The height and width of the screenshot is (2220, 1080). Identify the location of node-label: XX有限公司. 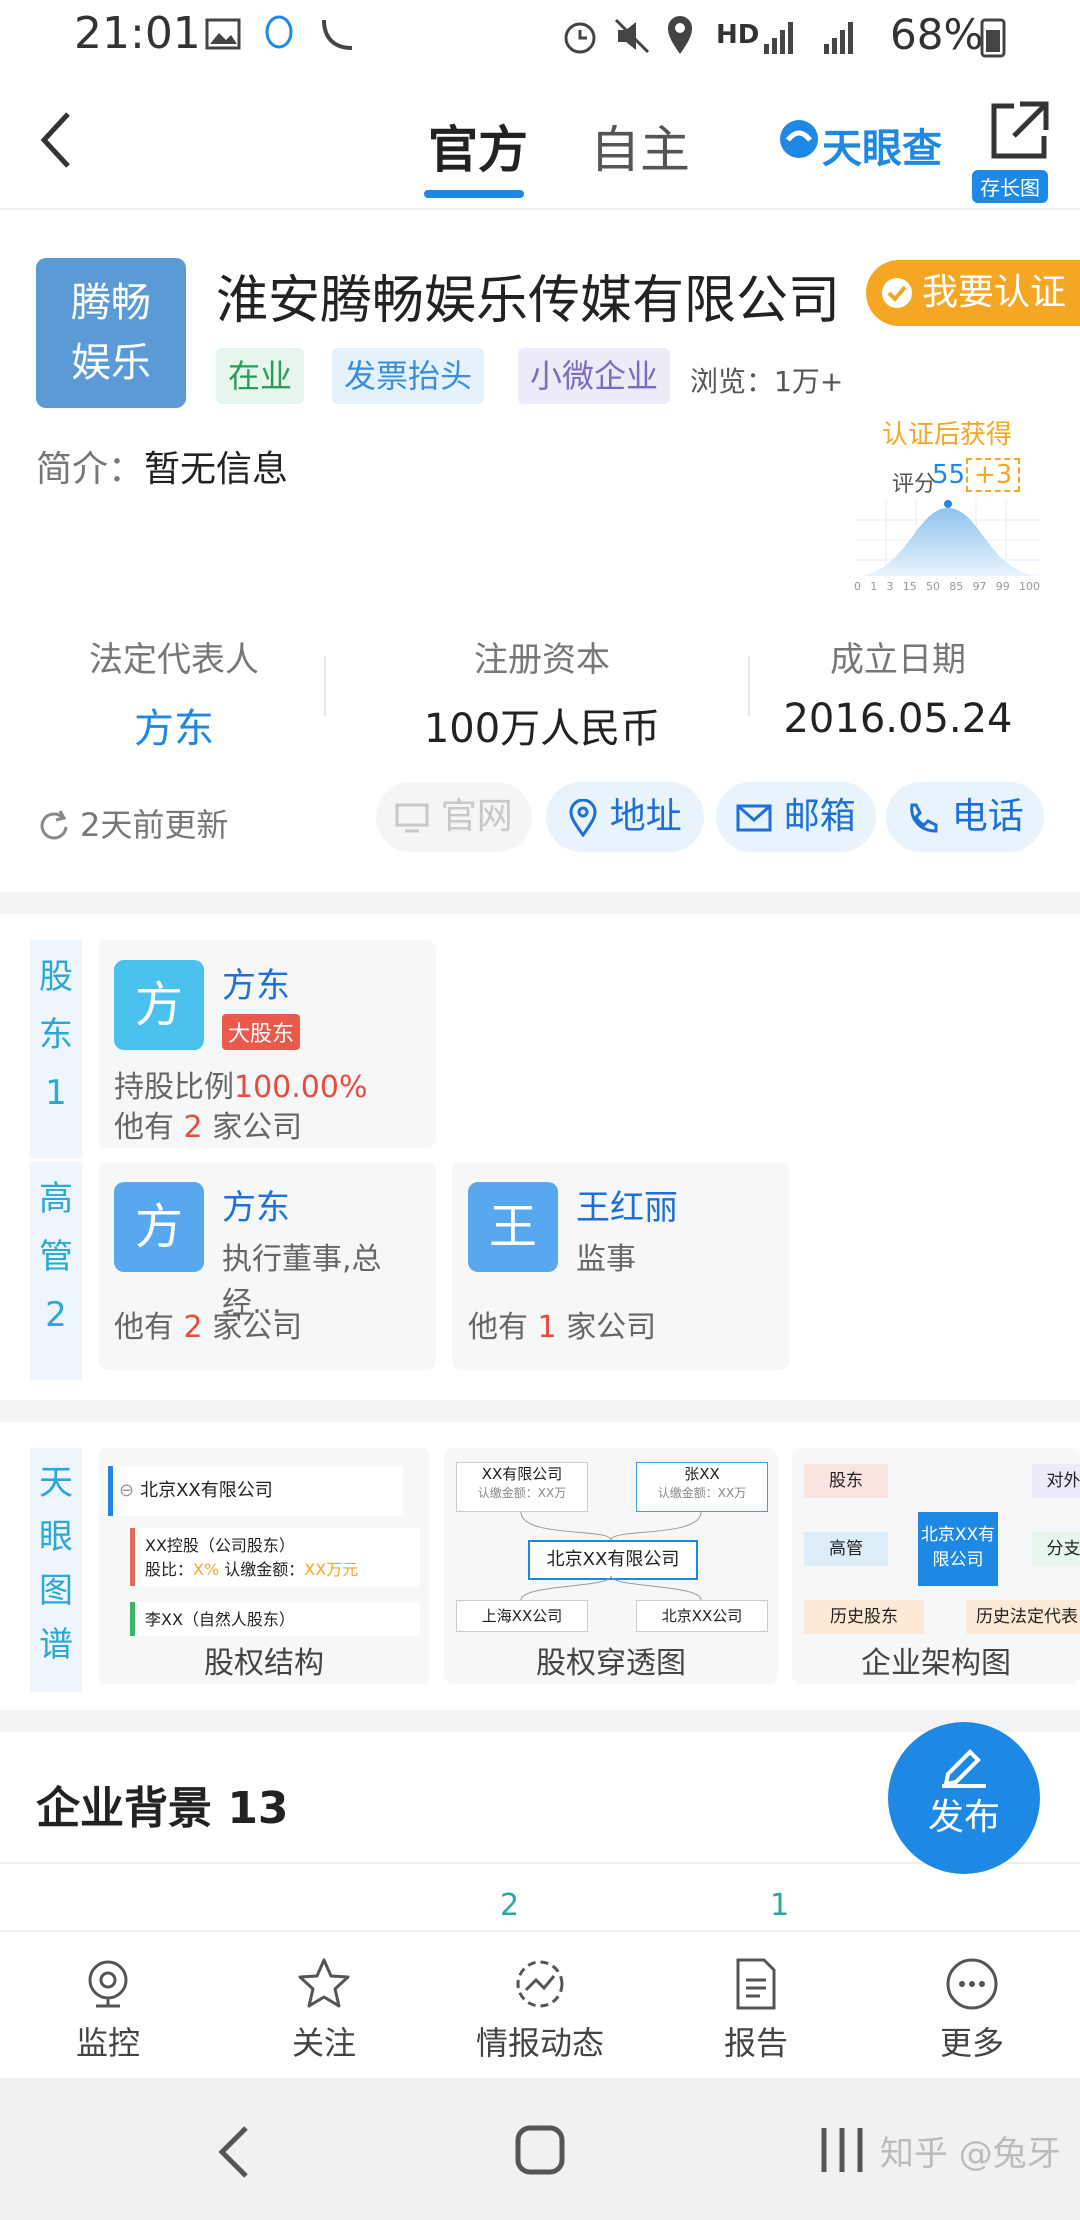
(522, 1474).